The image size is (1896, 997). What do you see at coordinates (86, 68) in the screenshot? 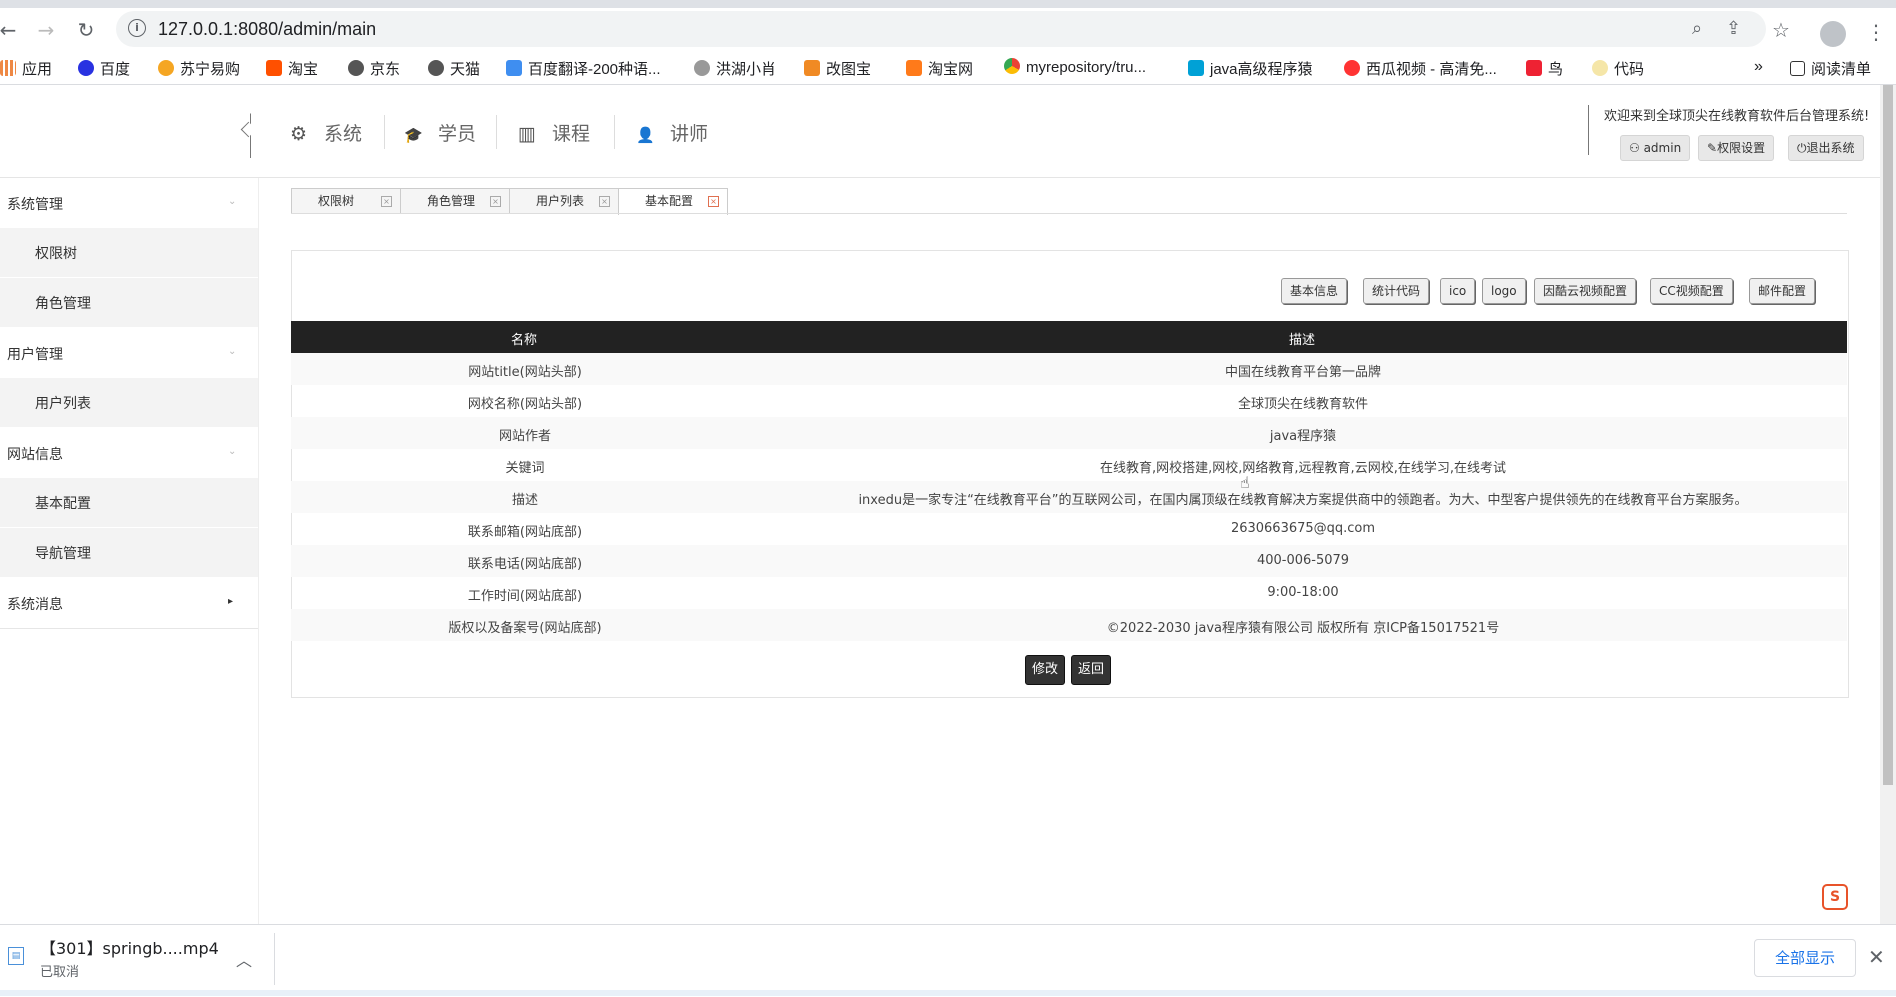
I see `baidu-paw-icon` at bounding box center [86, 68].